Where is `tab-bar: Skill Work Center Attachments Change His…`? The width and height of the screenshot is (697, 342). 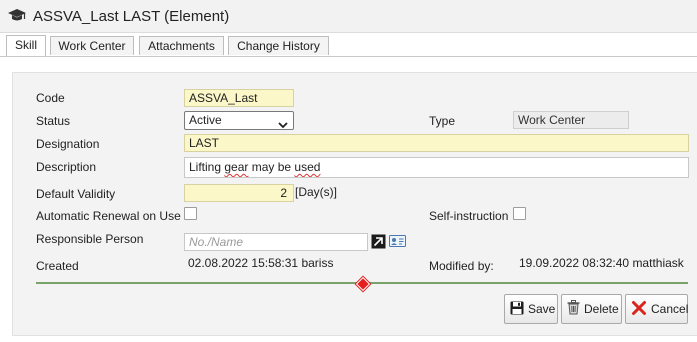 tab-bar: Skill Work Center Attachments Change His… is located at coordinates (348, 45).